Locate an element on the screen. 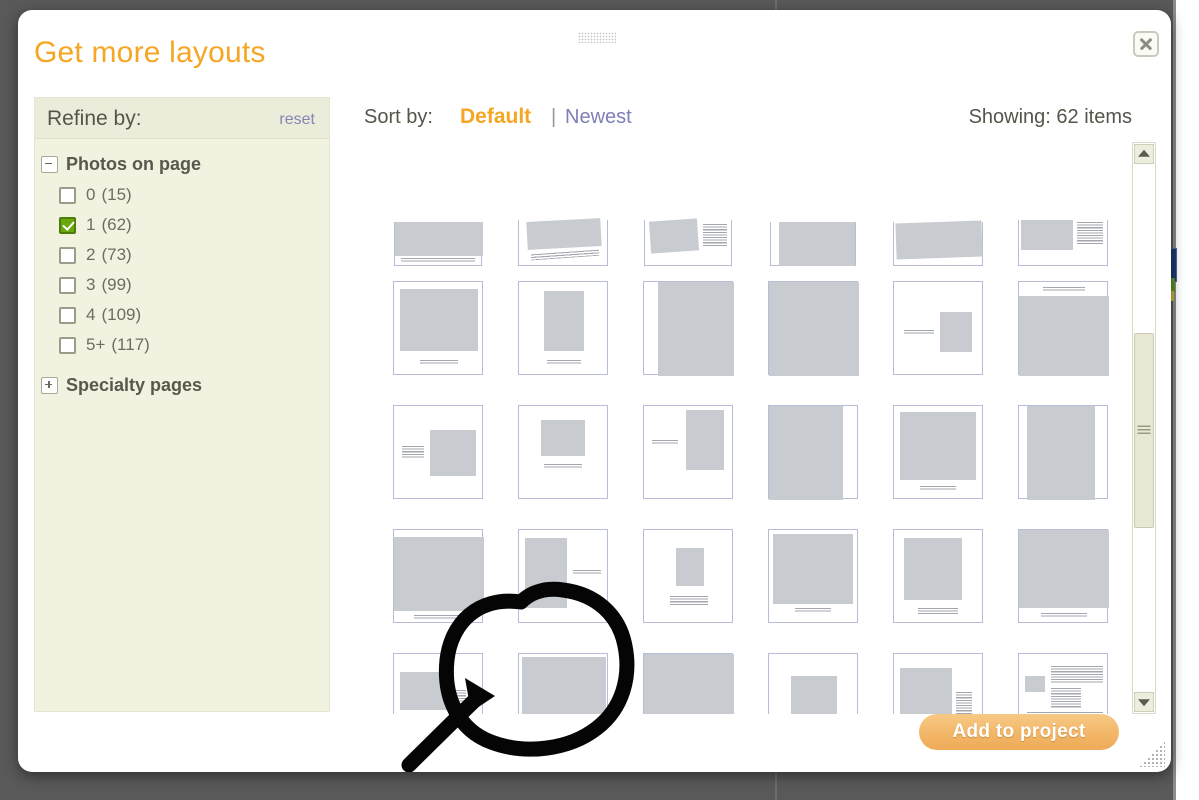 The height and width of the screenshot is (800, 1199). facet-group: Specialty pages is located at coordinates (182, 385).